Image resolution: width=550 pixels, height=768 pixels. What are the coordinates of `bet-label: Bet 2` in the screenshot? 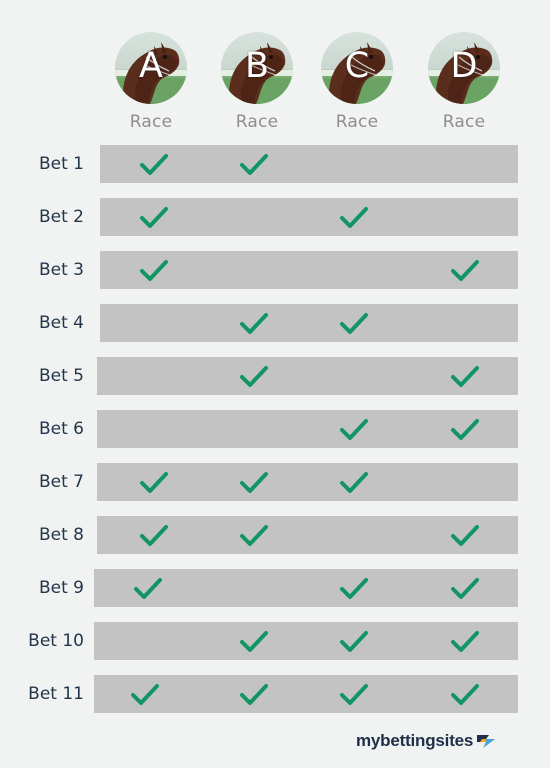 It's located at (61, 217).